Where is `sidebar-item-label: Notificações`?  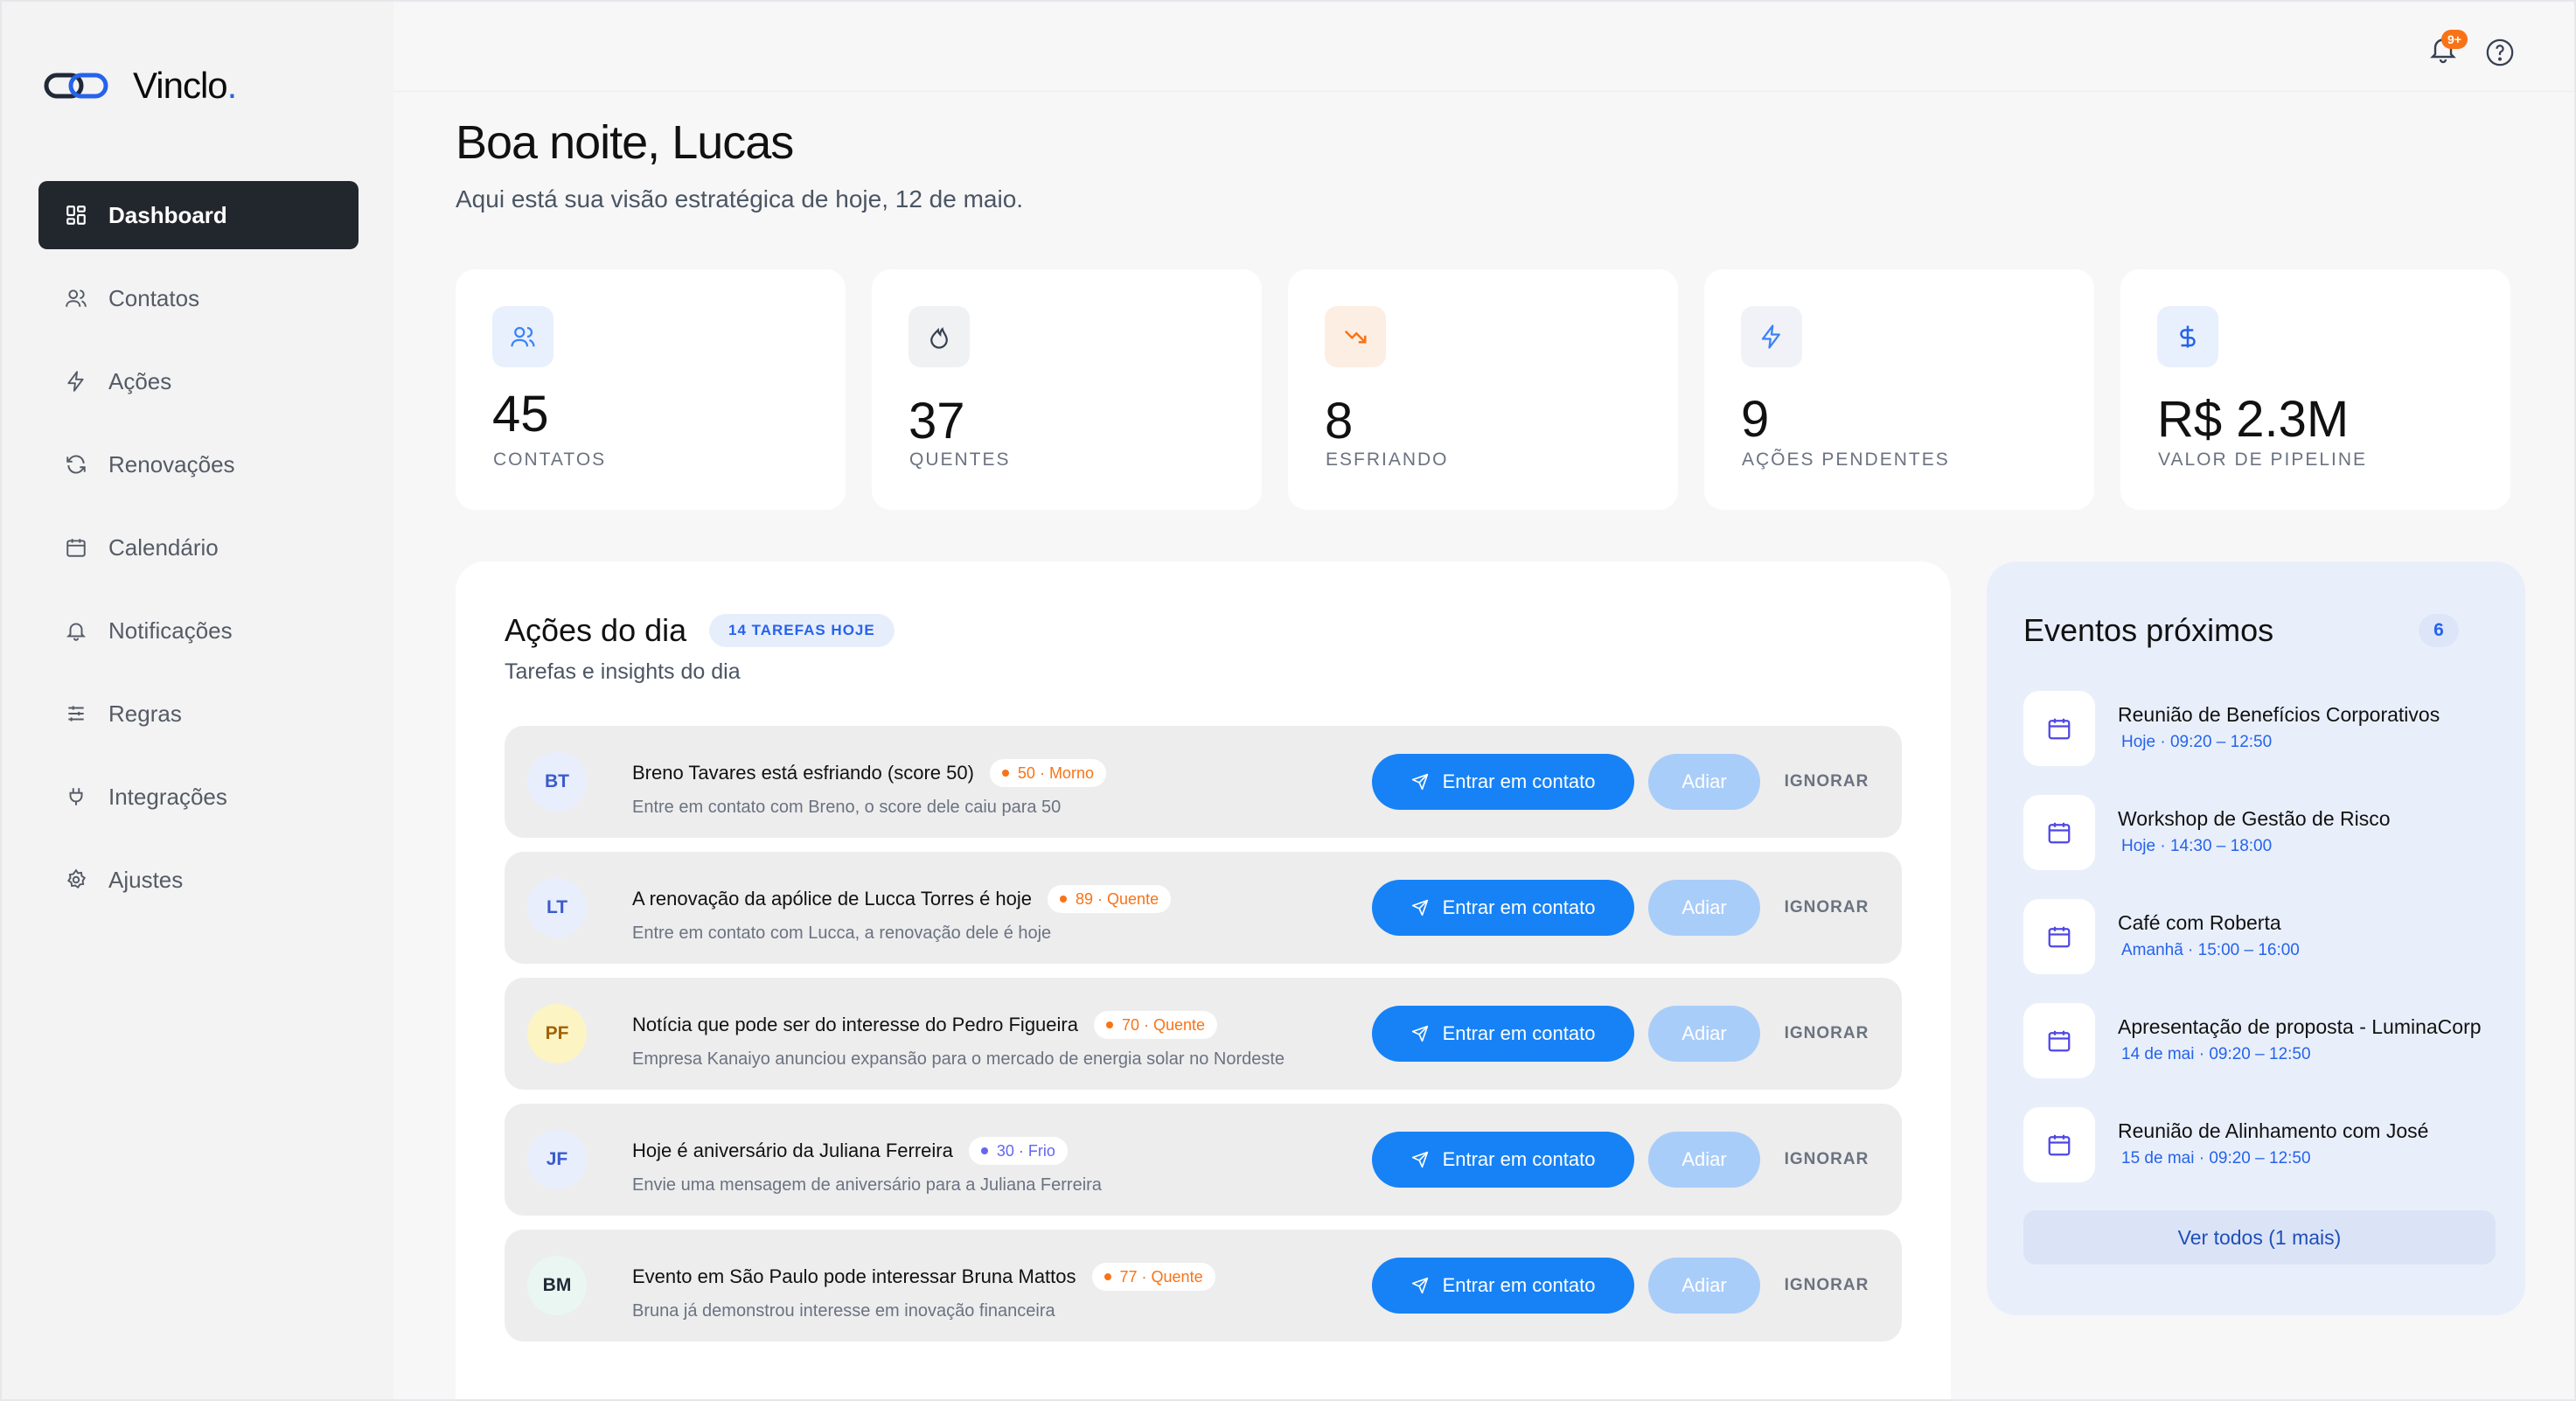 sidebar-item-label: Notificações is located at coordinates (170, 630).